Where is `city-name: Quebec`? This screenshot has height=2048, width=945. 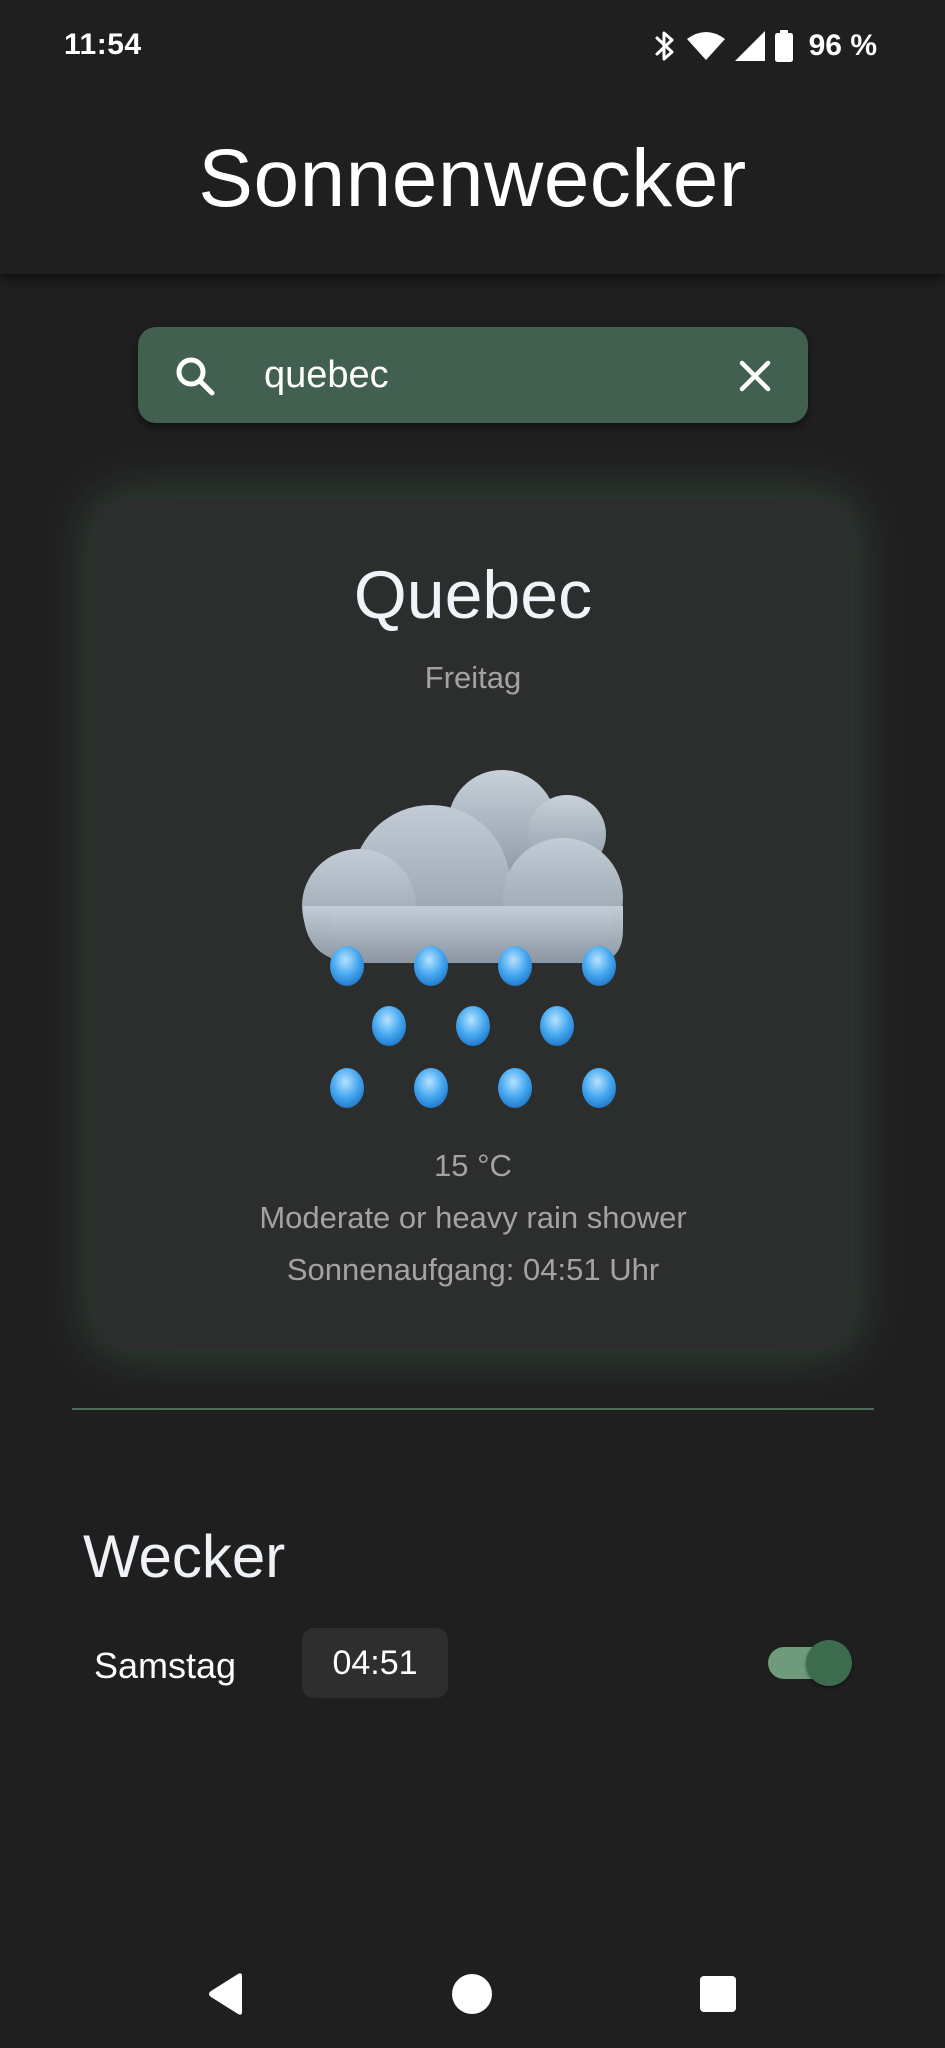 city-name: Quebec is located at coordinates (473, 595).